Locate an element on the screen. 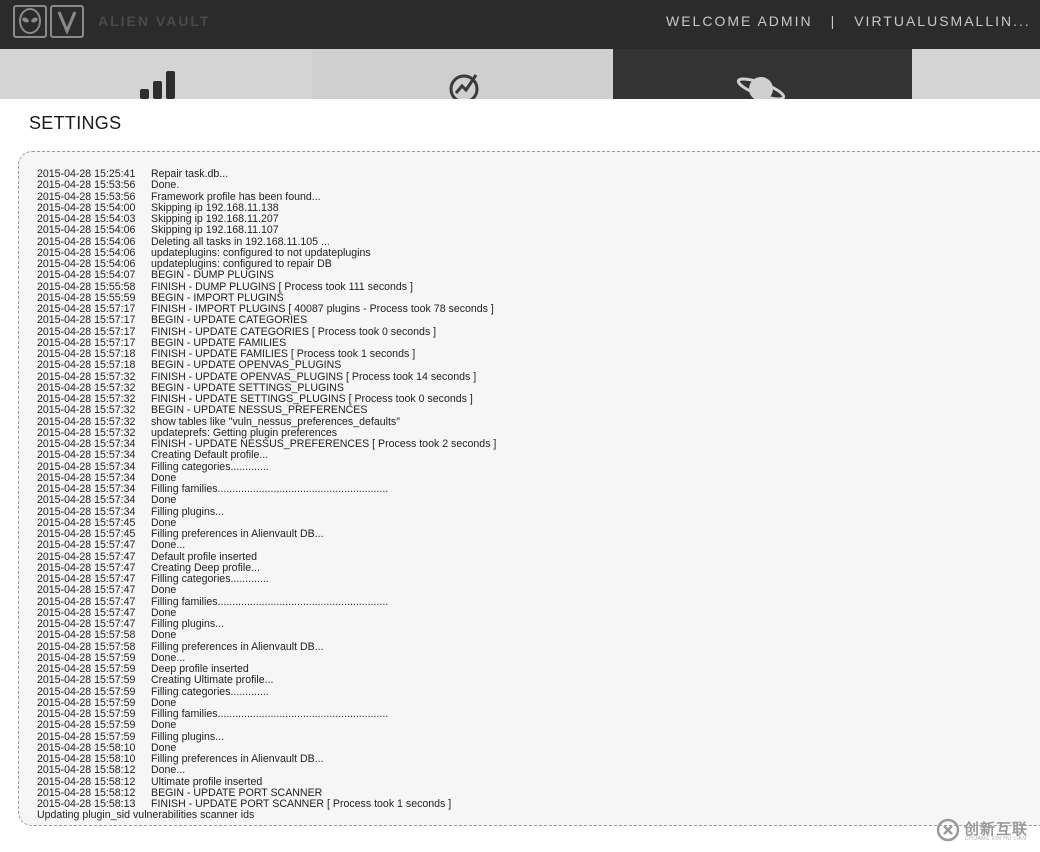 Image resolution: width=1040 pixels, height=852 pixels. modal-title: SETTINGS is located at coordinates (75, 123).